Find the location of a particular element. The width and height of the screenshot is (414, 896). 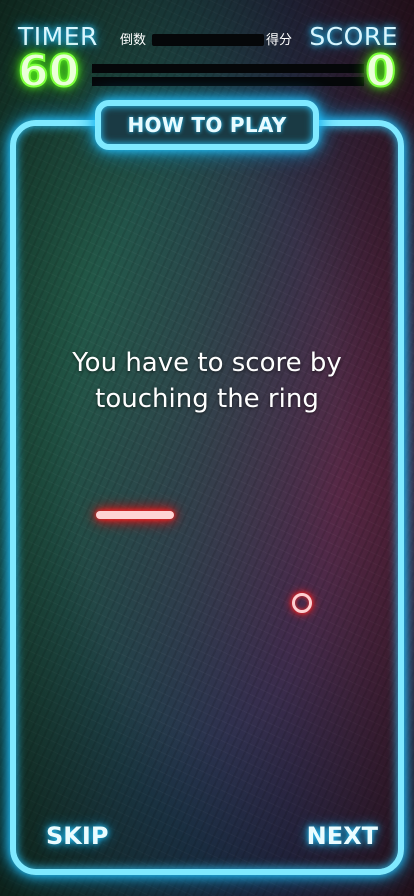

paddle-icon is located at coordinates (135, 515).